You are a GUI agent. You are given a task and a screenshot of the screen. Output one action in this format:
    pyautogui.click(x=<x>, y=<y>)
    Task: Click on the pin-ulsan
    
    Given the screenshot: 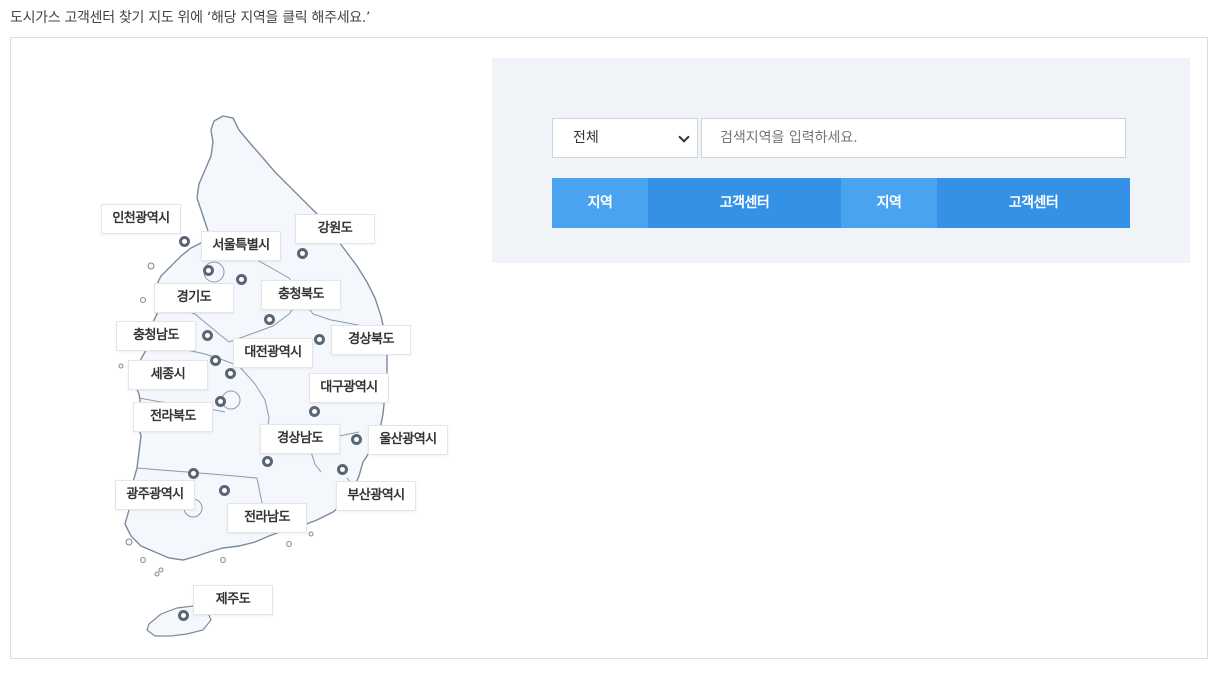 What is the action you would take?
    pyautogui.click(x=356, y=439)
    